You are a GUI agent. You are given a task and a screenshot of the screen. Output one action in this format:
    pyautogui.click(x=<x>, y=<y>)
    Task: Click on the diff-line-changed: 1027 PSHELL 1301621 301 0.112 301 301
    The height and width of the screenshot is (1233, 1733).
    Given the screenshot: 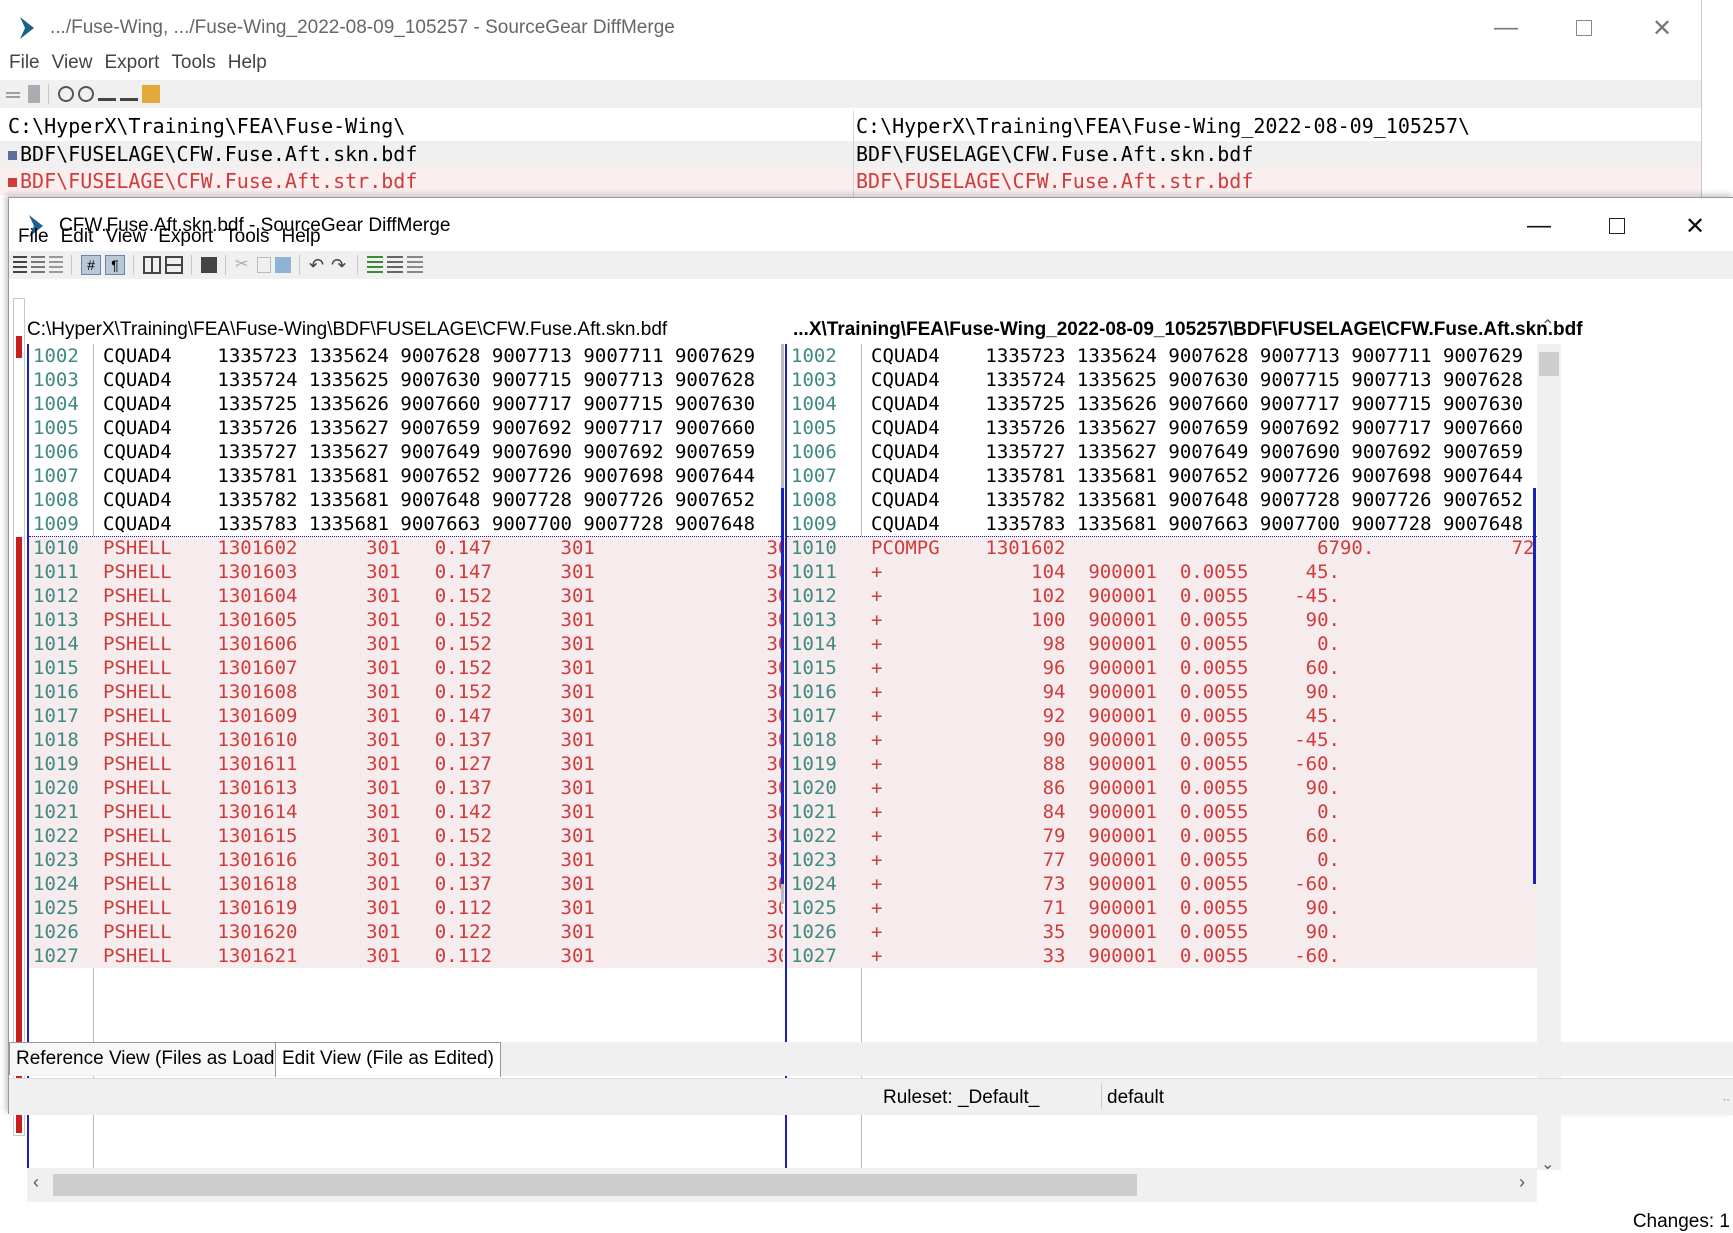 What is the action you would take?
    pyautogui.click(x=406, y=956)
    